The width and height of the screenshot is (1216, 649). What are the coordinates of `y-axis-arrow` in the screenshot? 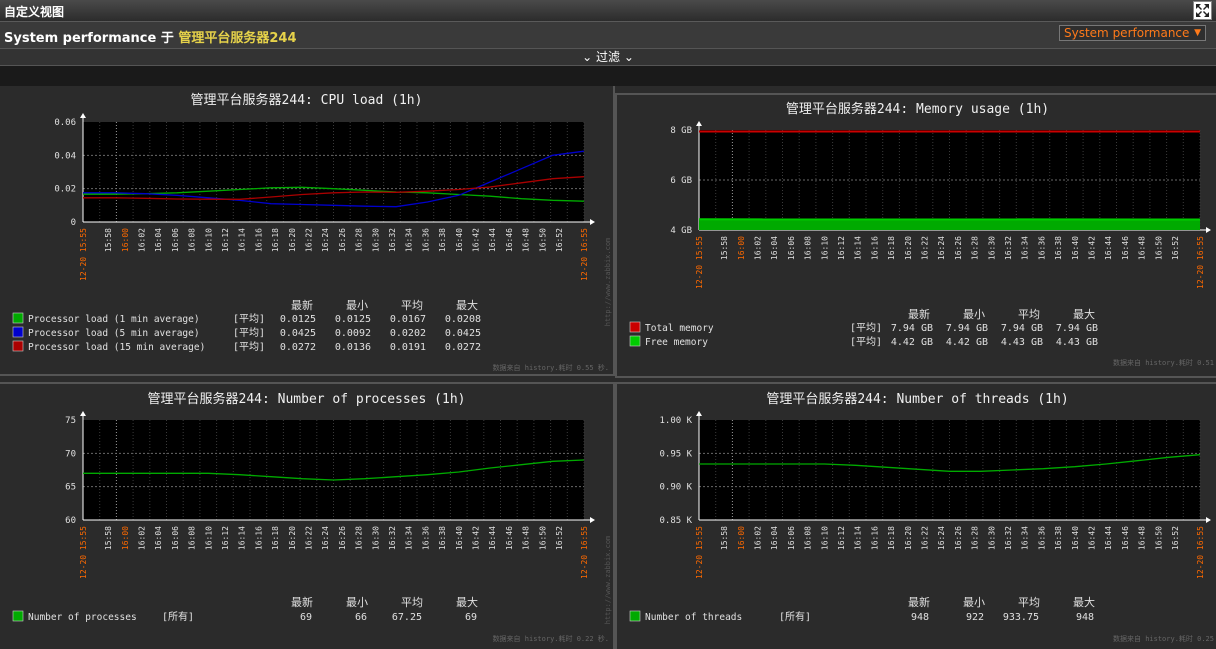 It's located at (83, 413).